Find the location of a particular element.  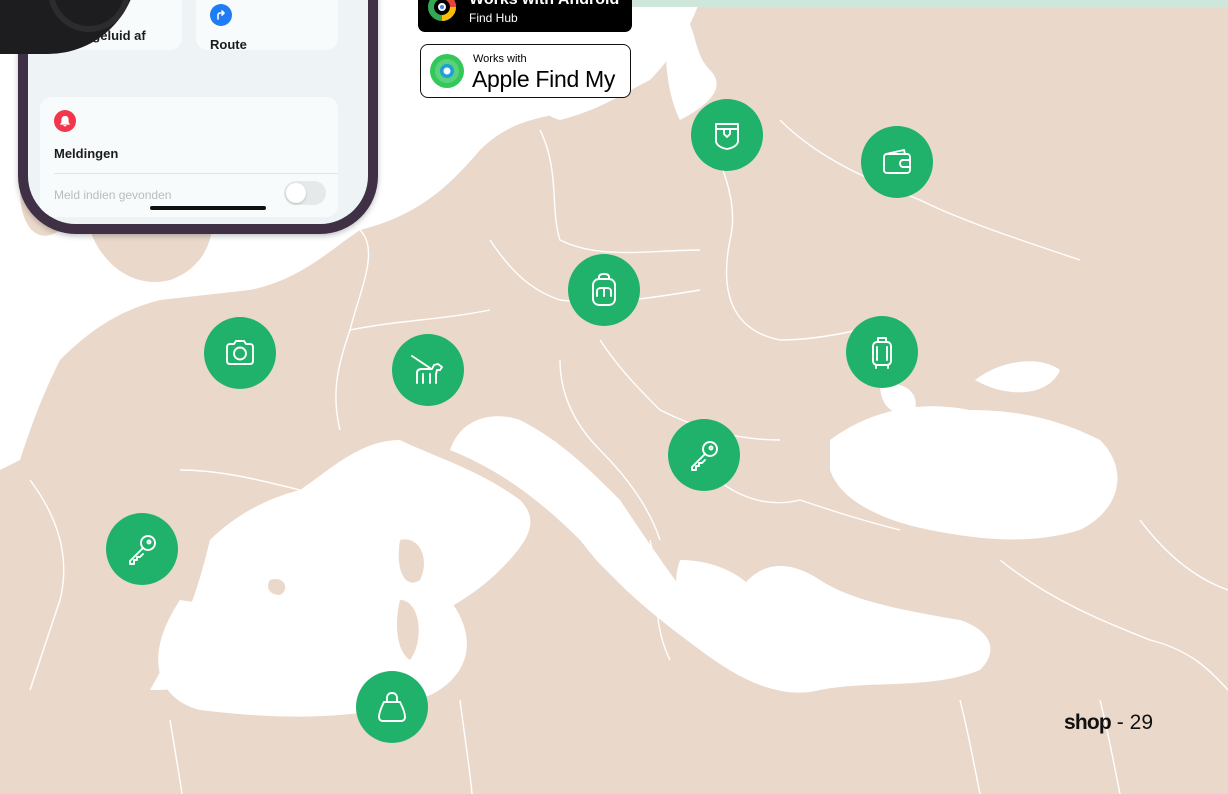

page-number: 29 is located at coordinates (1141, 722).